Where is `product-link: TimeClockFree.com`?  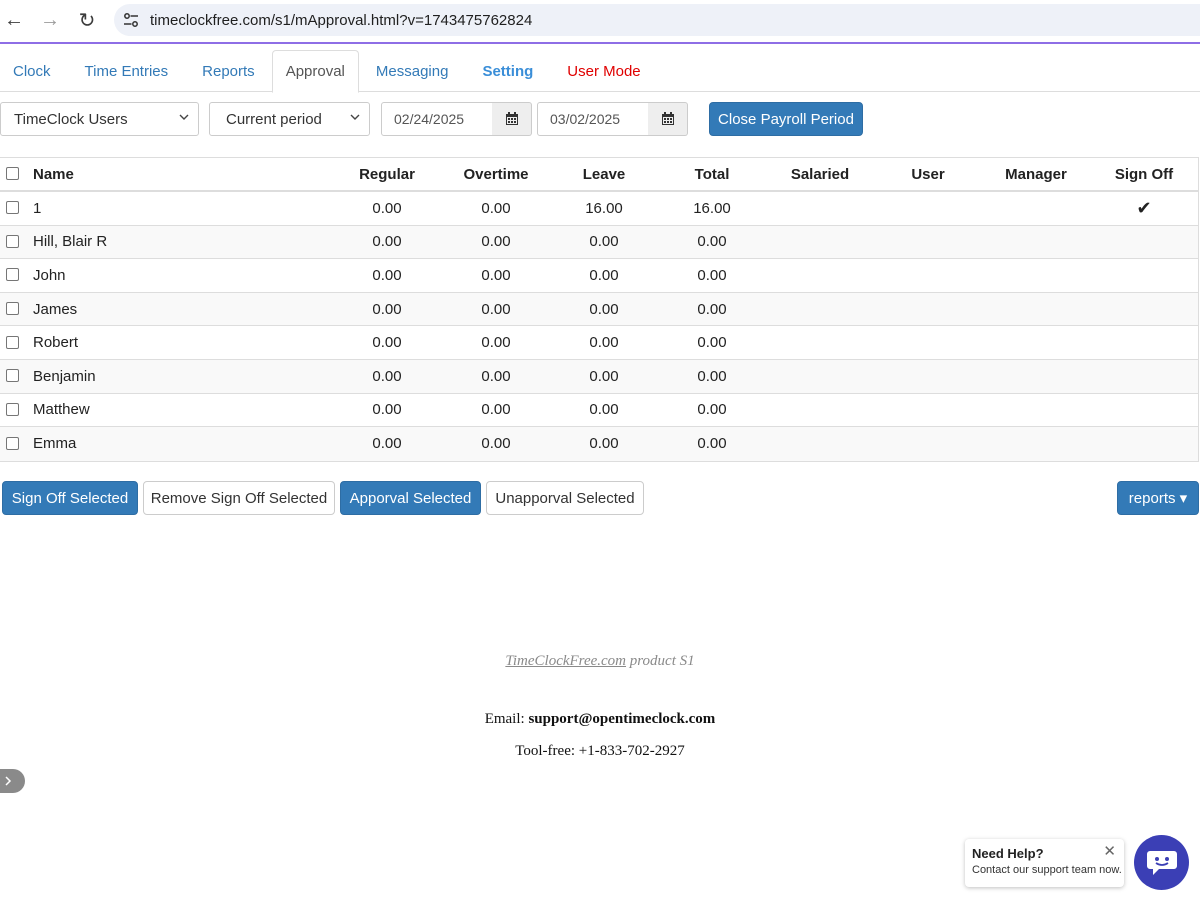 product-link: TimeClockFree.com is located at coordinates (565, 661).